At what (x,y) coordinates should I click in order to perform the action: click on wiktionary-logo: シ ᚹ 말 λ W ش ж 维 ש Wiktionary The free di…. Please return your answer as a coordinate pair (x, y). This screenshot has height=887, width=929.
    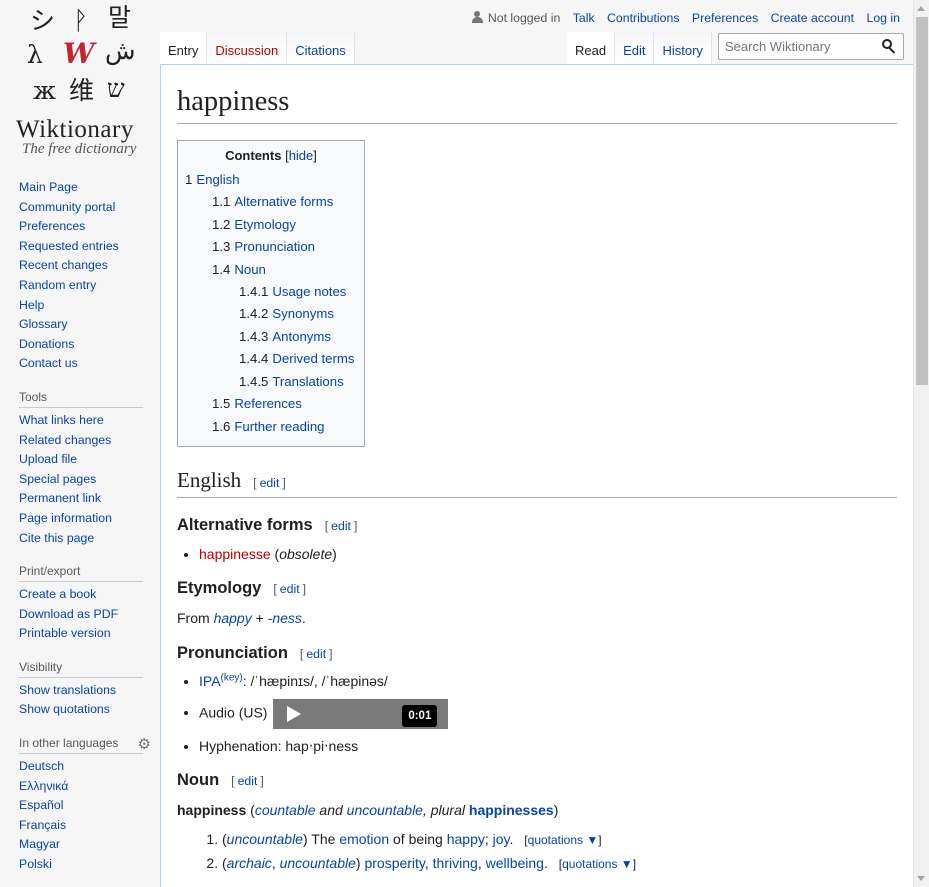
    Looking at the image, I should click on (80, 82).